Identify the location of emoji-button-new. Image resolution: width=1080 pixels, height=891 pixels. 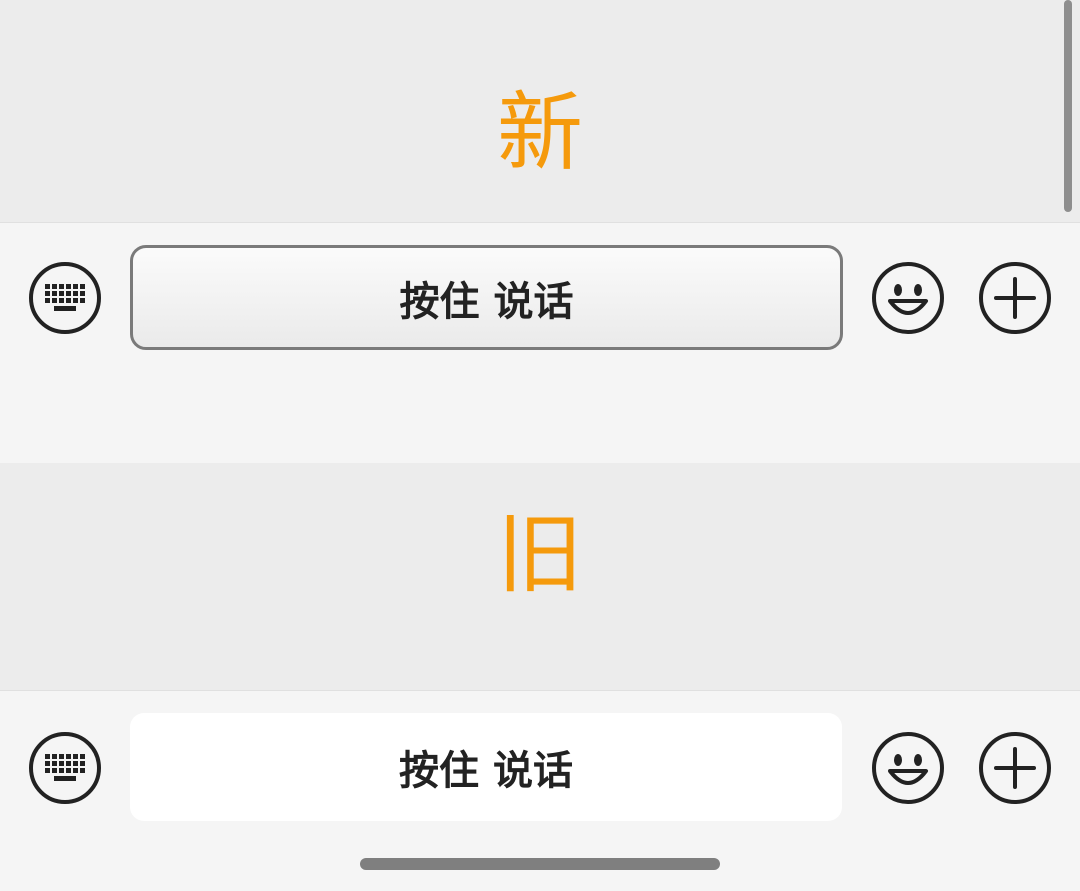
(908, 298).